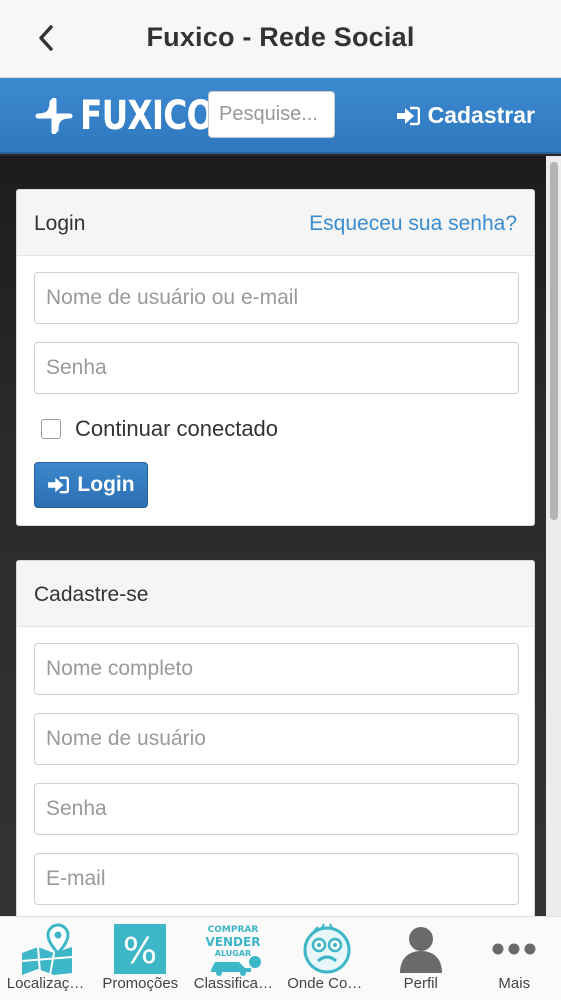 This screenshot has width=561, height=1000. What do you see at coordinates (177, 428) in the screenshot?
I see `remember-me-label: Continuar conectado` at bounding box center [177, 428].